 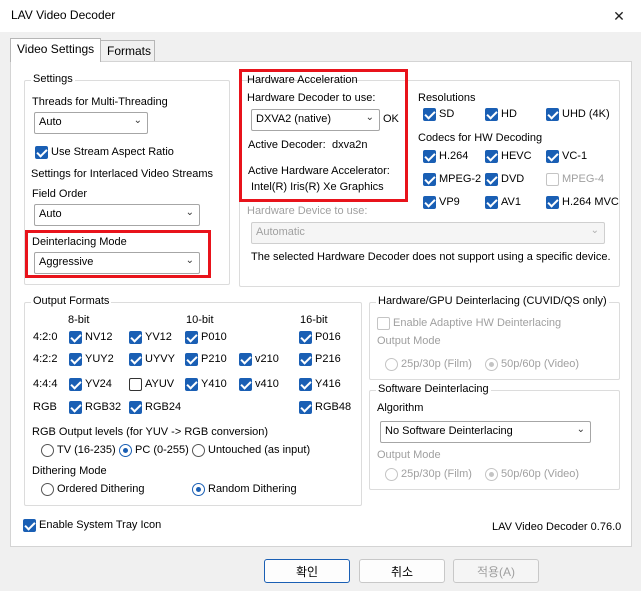 What do you see at coordinates (79, 320) in the screenshot?
I see `col-header-8bit: 8-bit` at bounding box center [79, 320].